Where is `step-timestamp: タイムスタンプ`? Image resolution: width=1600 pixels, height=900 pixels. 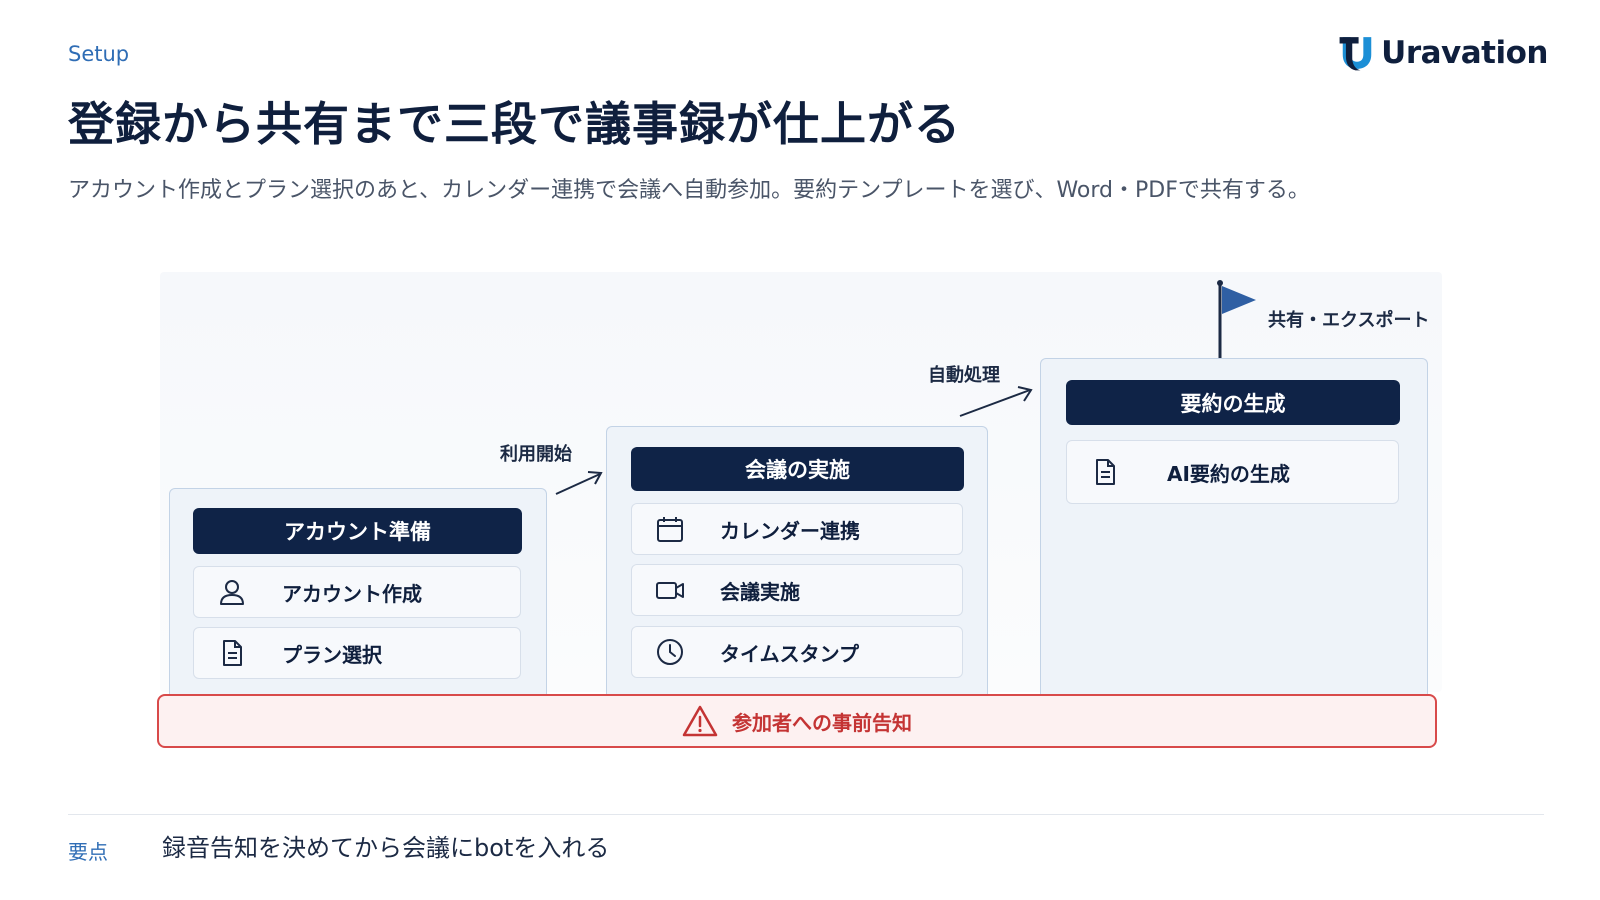 step-timestamp: タイムスタンプ is located at coordinates (797, 652).